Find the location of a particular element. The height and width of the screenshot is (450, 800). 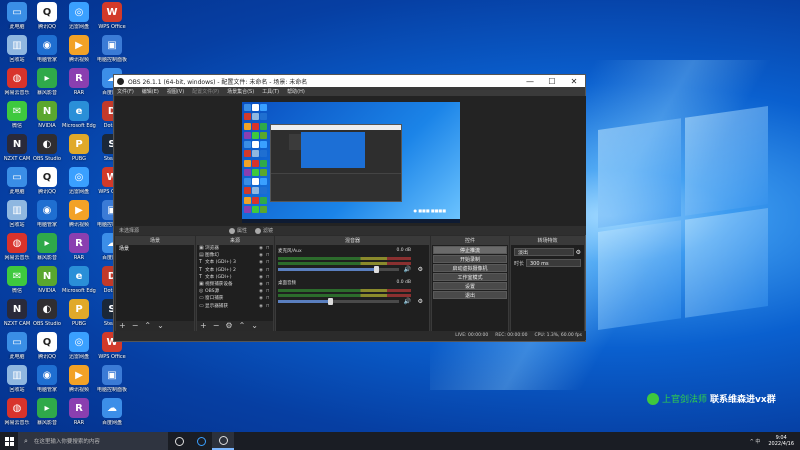

move-scene-down-button: ⌄ is located at coordinates (160, 326).